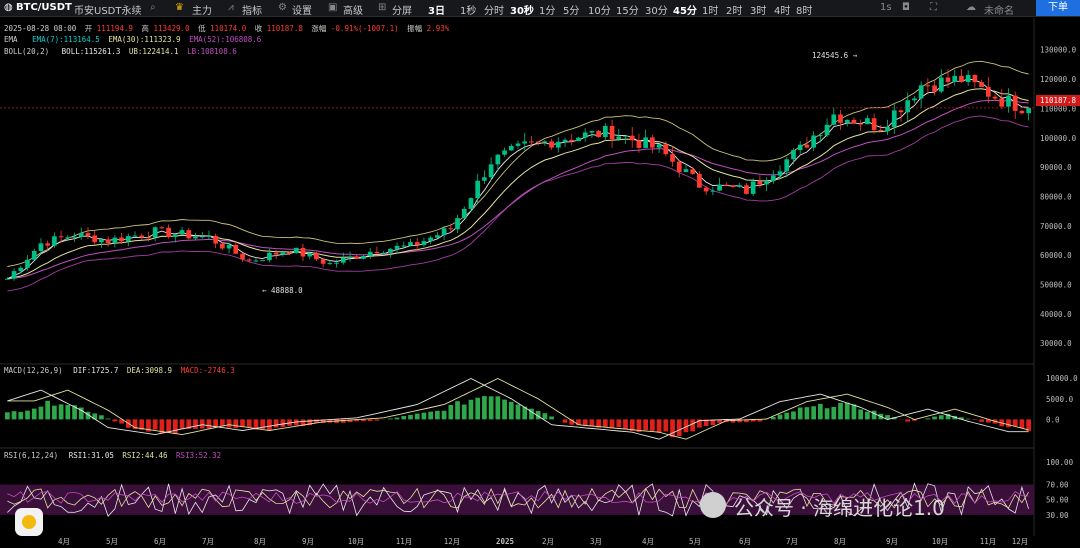 The width and height of the screenshot is (1080, 548). I want to click on binance-logo, so click(29, 522).